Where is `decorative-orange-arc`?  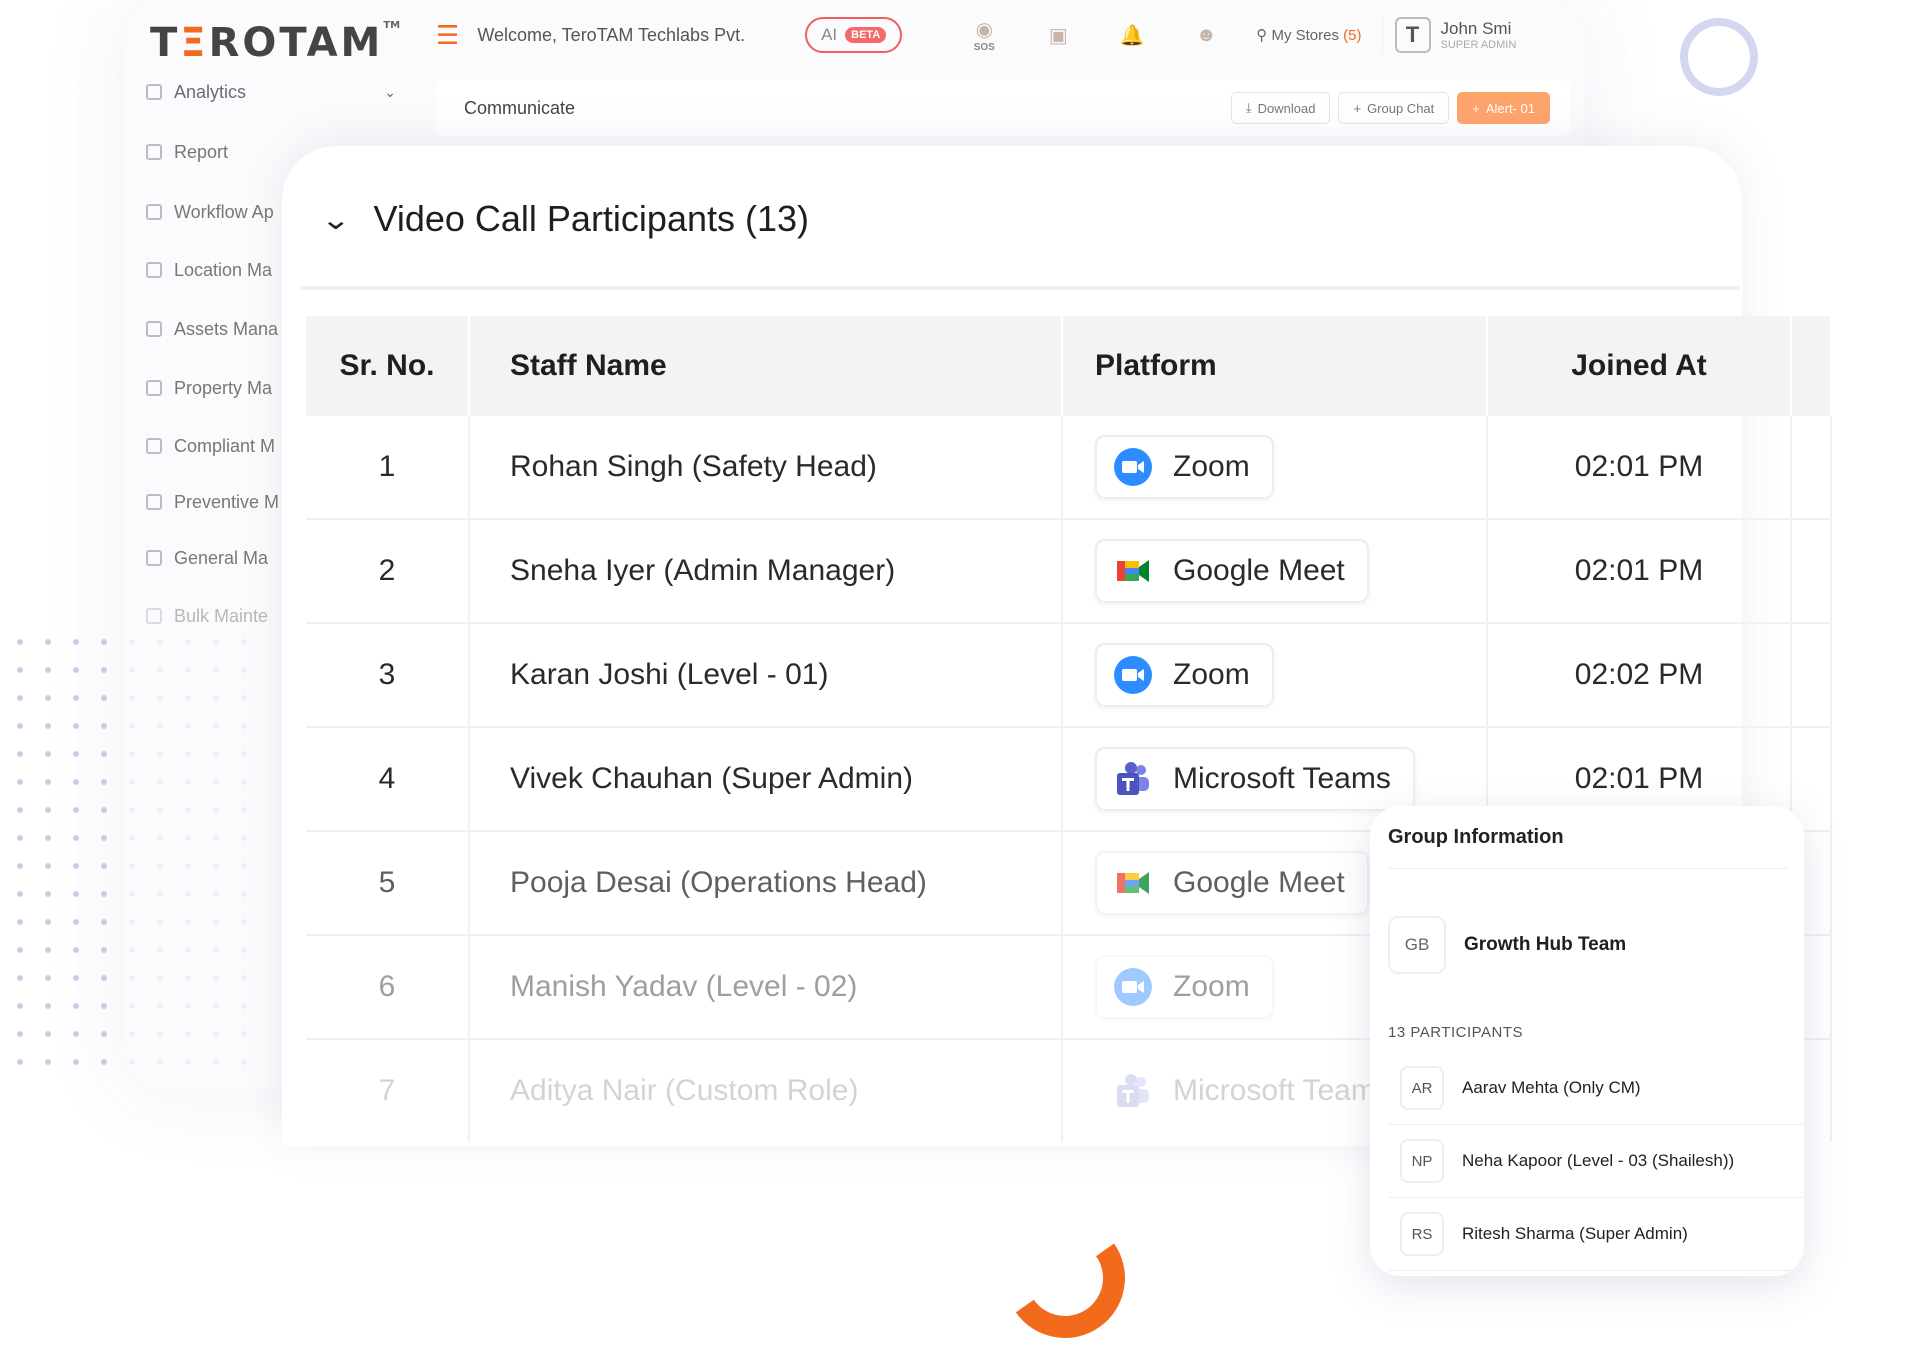
decorative-orange-arc is located at coordinates (1065, 1278).